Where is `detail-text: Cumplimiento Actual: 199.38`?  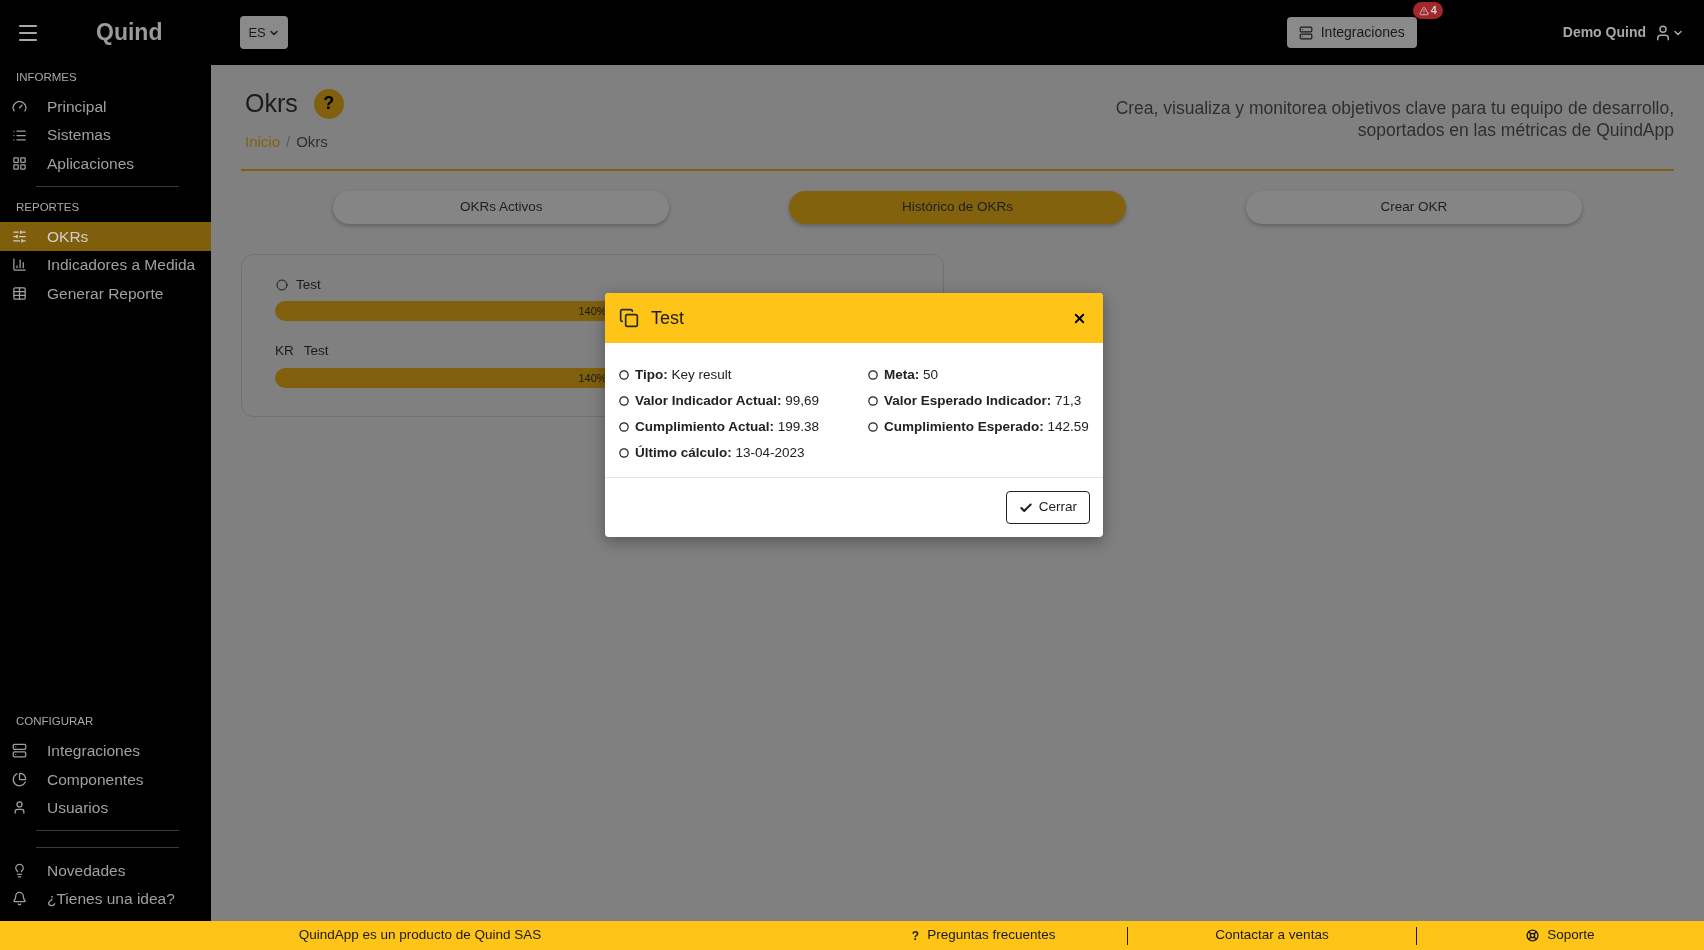 detail-text: Cumplimiento Actual: 199.38 is located at coordinates (727, 426).